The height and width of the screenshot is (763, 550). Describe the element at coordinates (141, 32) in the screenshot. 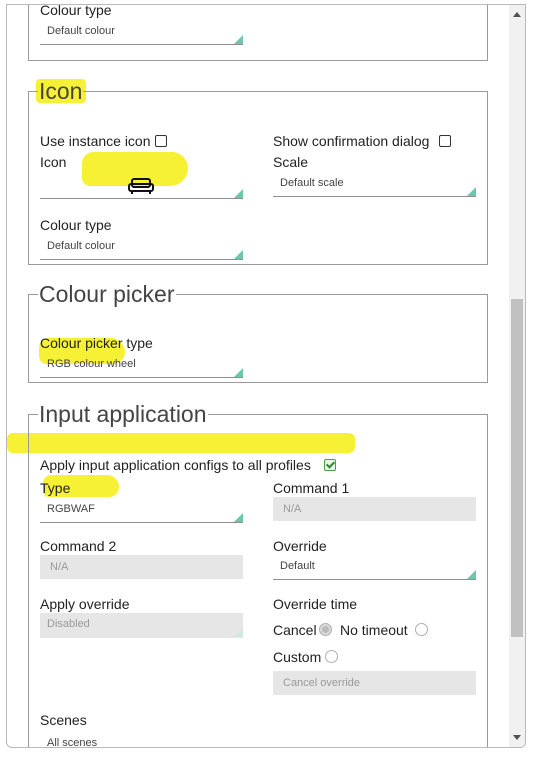

I see `colour-type-top-select: Default colour` at that location.